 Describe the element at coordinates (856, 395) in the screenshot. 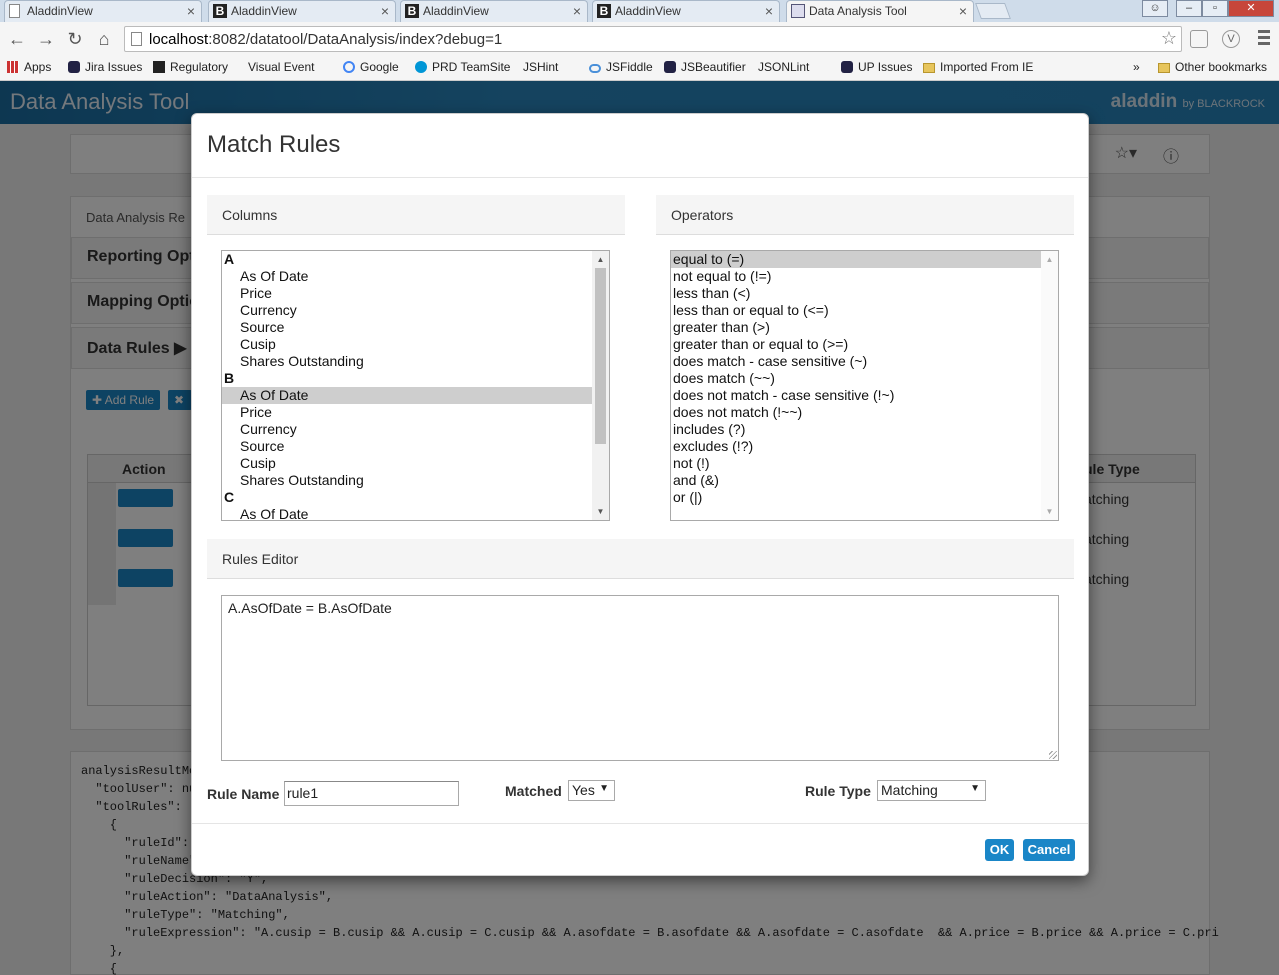

I see `operator-option: does not match - case sensitive (!~)` at that location.